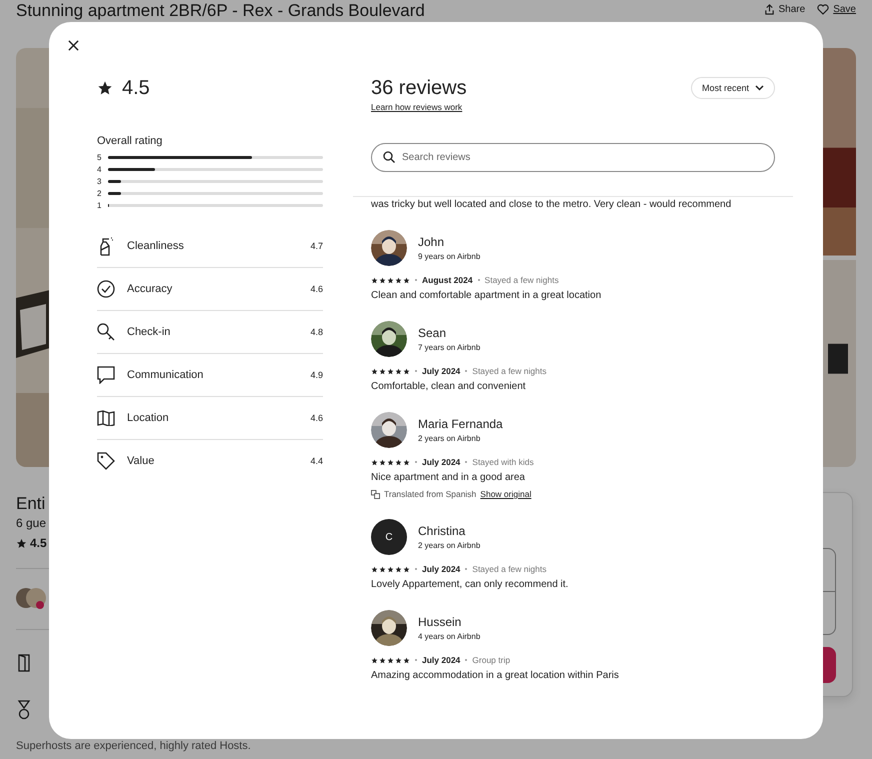 Image resolution: width=872 pixels, height=759 pixels. Describe the element at coordinates (449, 256) in the screenshot. I see `reviewer-tenure: 9 years on Airbnb` at that location.